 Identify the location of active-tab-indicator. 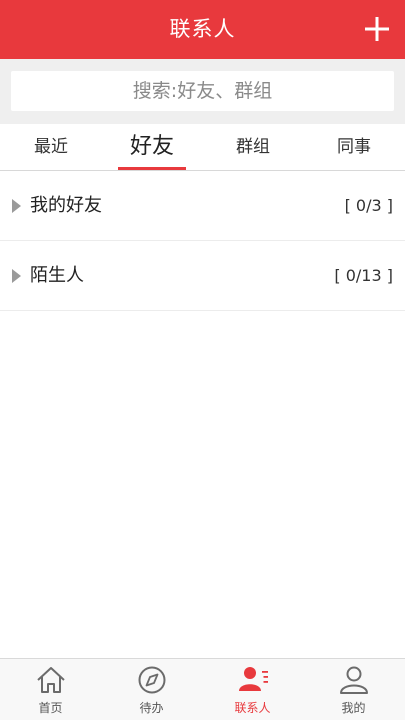
(152, 168).